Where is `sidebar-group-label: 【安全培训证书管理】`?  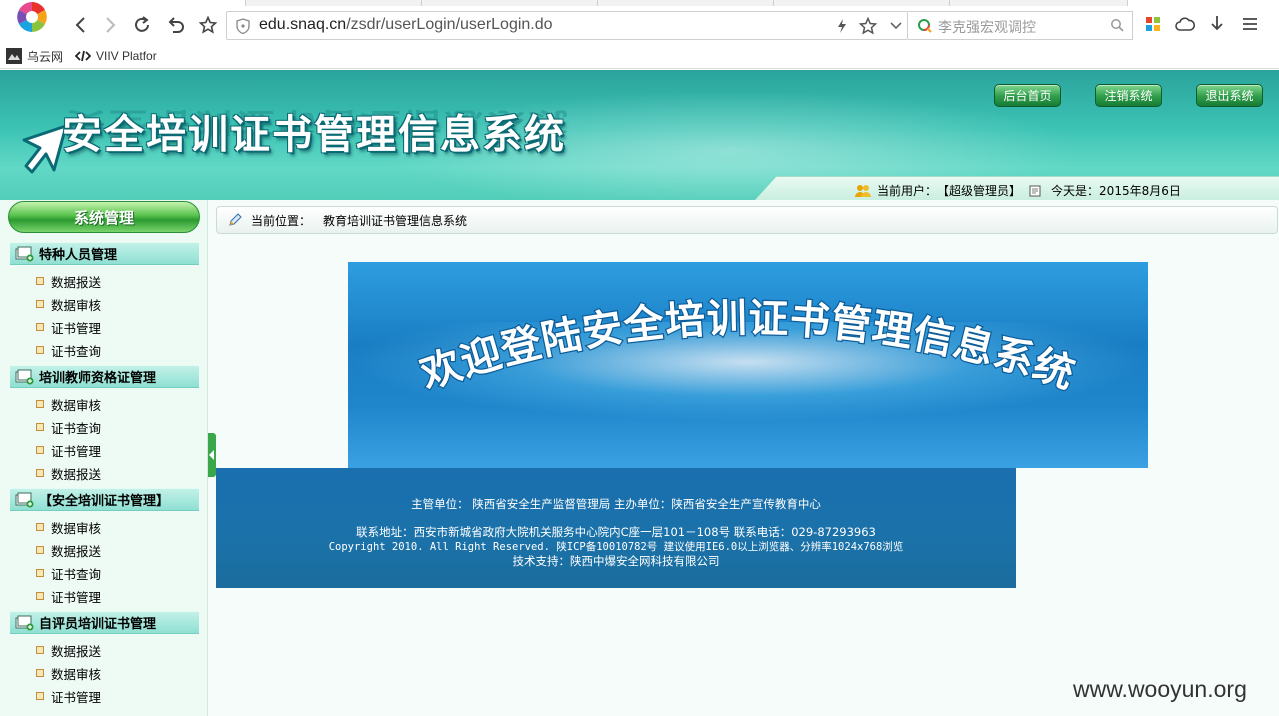 sidebar-group-label: 【安全培训证书管理】 is located at coordinates (104, 501).